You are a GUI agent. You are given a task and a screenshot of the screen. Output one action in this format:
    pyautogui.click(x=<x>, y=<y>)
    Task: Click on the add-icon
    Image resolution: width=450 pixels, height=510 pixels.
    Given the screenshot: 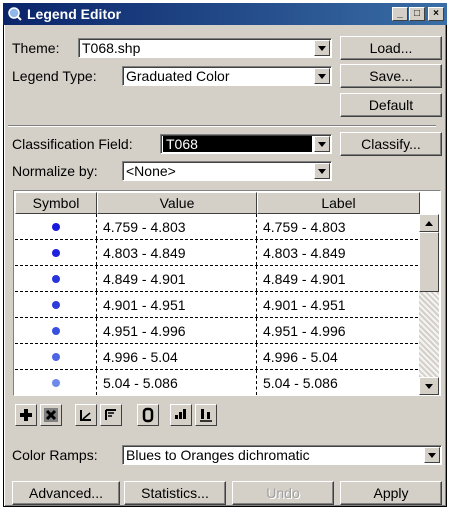 What is the action you would take?
    pyautogui.click(x=26, y=415)
    